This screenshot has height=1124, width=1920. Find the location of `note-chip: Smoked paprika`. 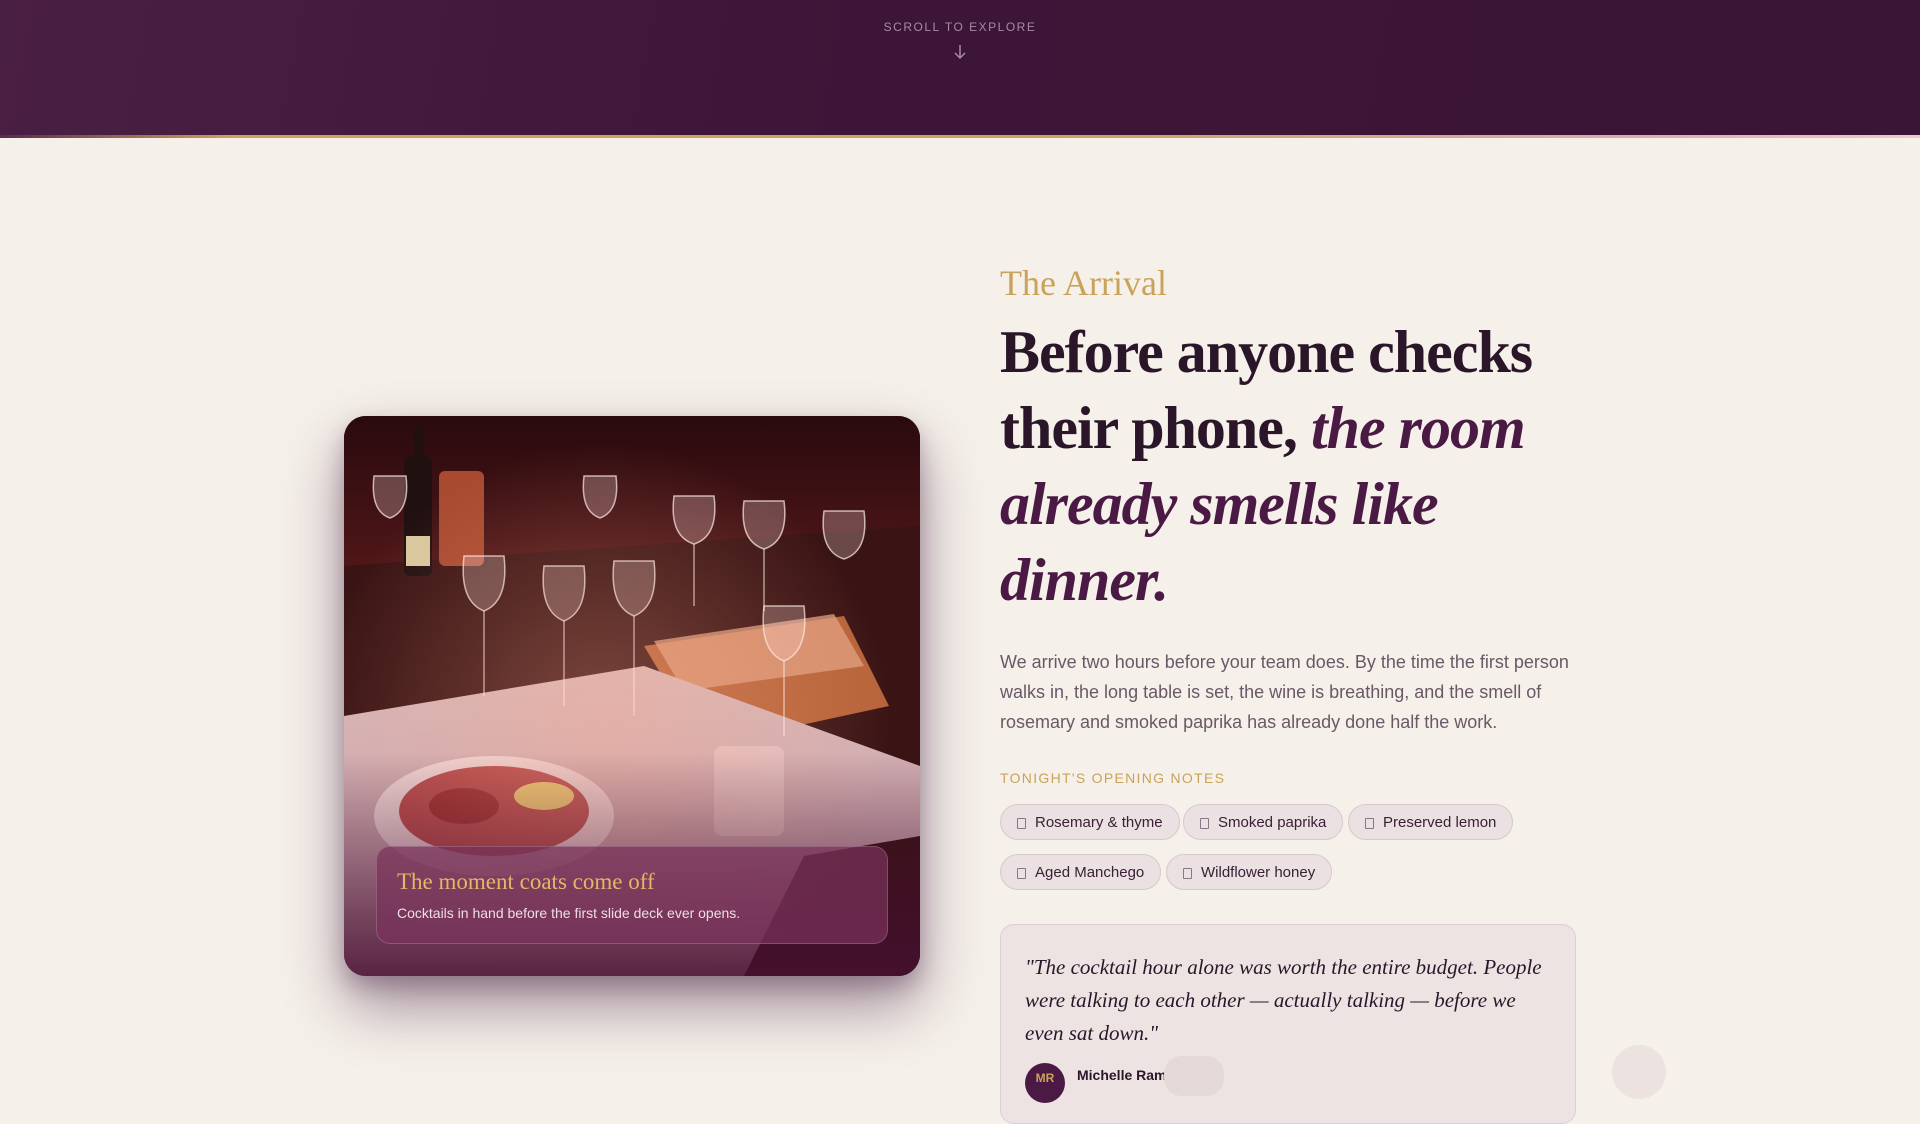

note-chip: Smoked paprika is located at coordinates (1263, 822).